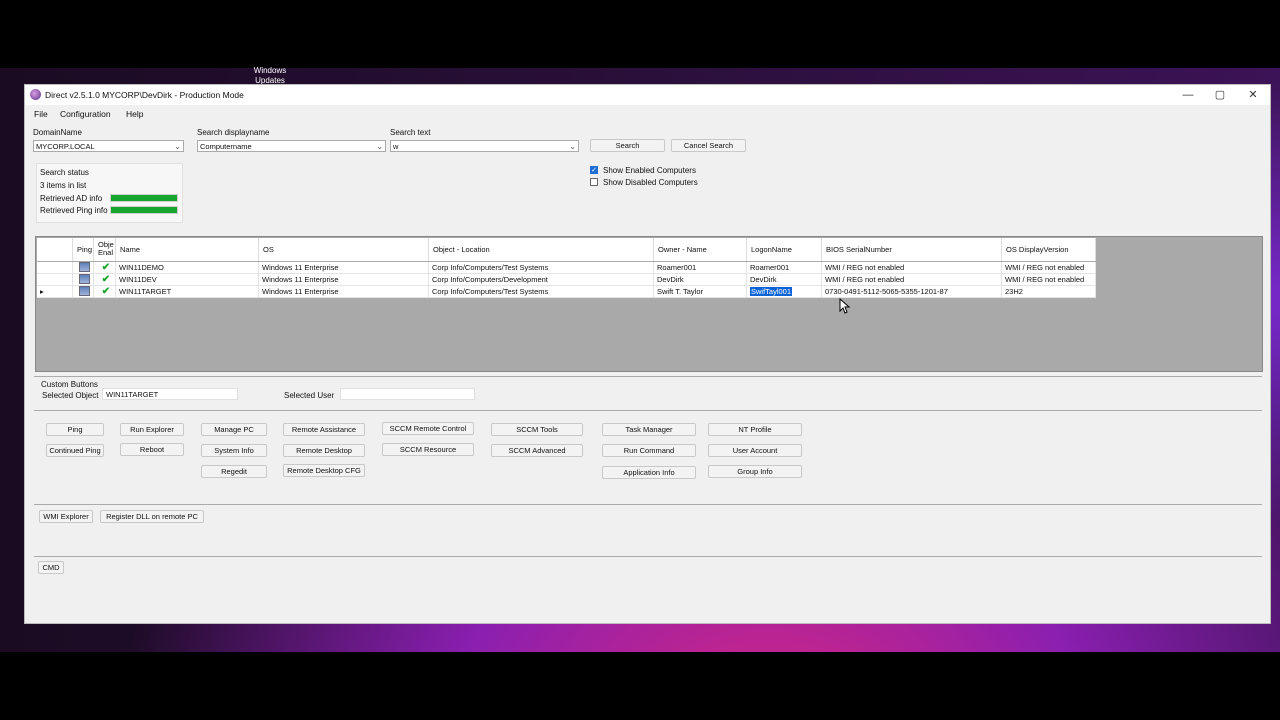 This screenshot has height=720, width=1280. Describe the element at coordinates (700, 249) in the screenshot. I see `column-header-owner: Owner - Name` at that location.